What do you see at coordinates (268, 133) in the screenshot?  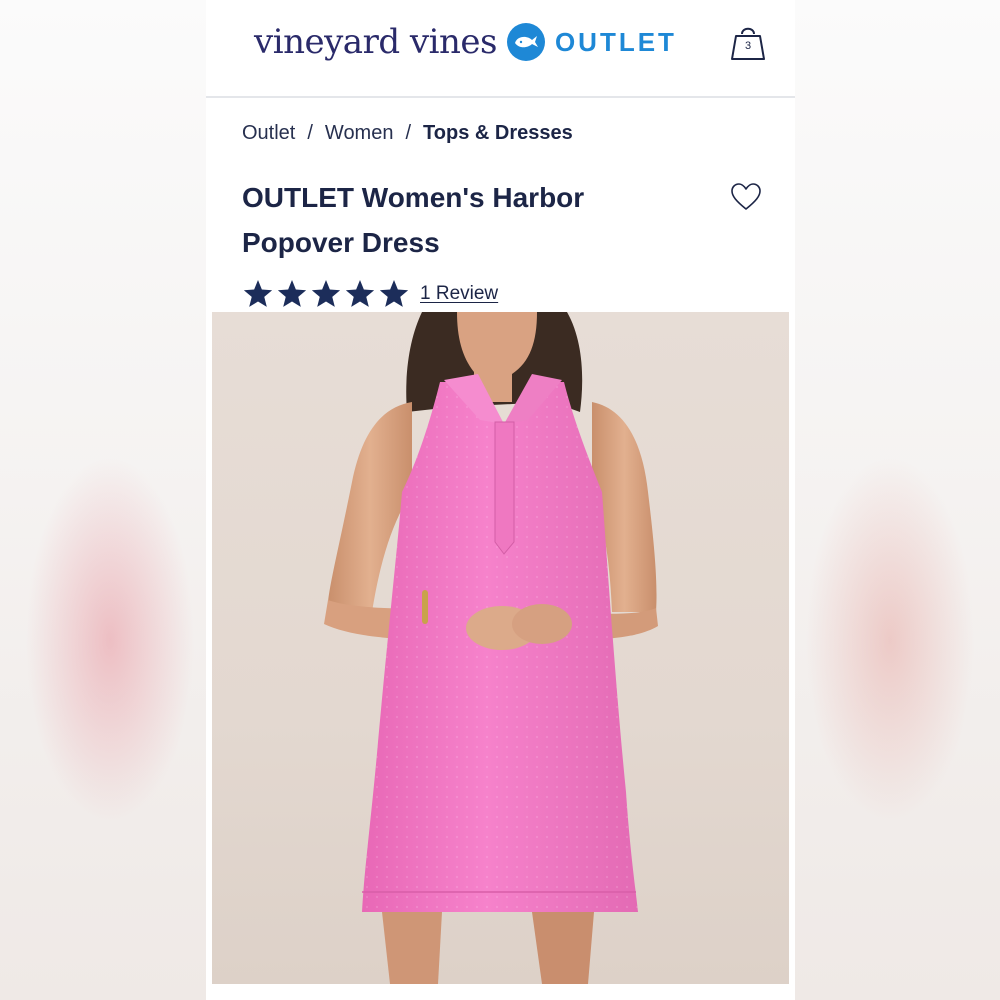 I see `breadcrumb-item-outlet: Outlet` at bounding box center [268, 133].